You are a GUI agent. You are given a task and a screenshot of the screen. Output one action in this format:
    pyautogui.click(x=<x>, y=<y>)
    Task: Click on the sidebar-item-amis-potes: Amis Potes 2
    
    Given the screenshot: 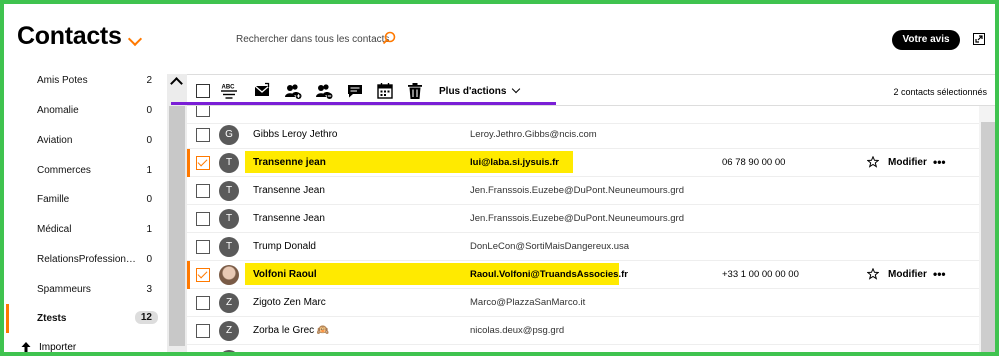 What is the action you would take?
    pyautogui.click(x=84, y=80)
    